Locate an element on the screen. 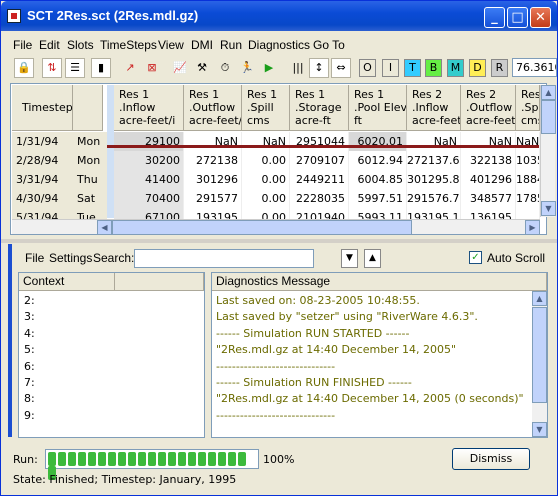 The image size is (558, 496). horizontal-scrollbar: ◀ ▶ is located at coordinates (276, 227).